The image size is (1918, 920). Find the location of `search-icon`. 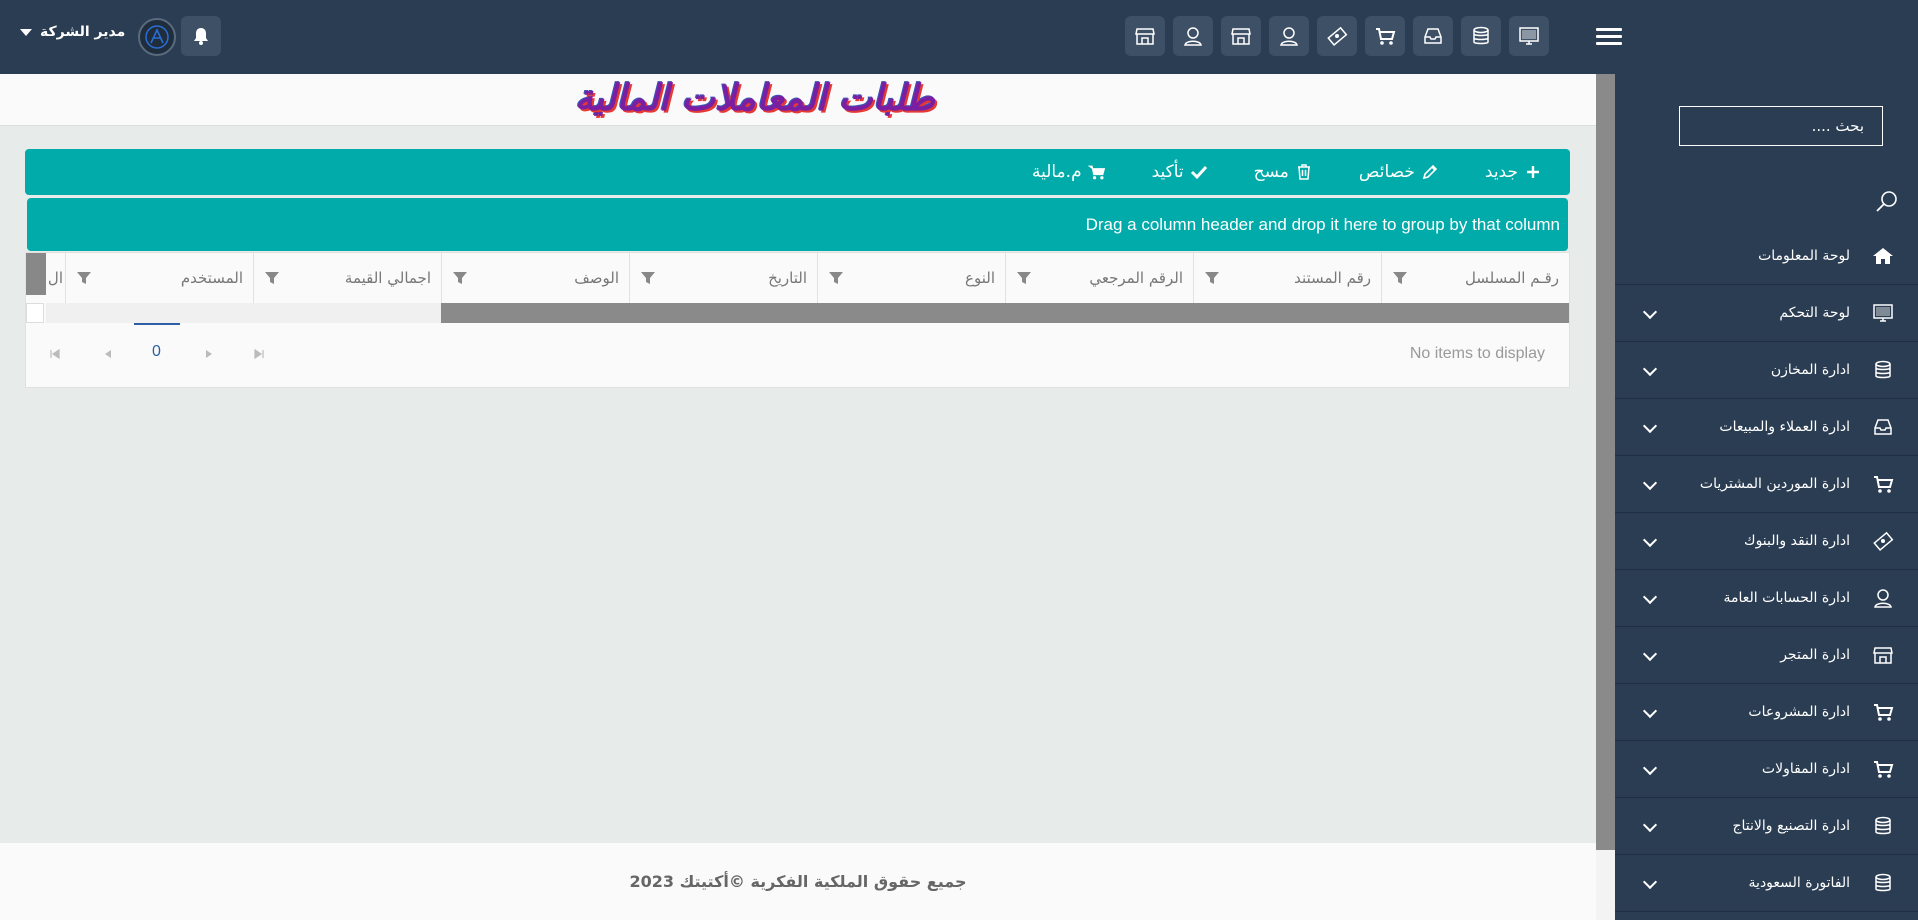

search-icon is located at coordinates (1887, 201).